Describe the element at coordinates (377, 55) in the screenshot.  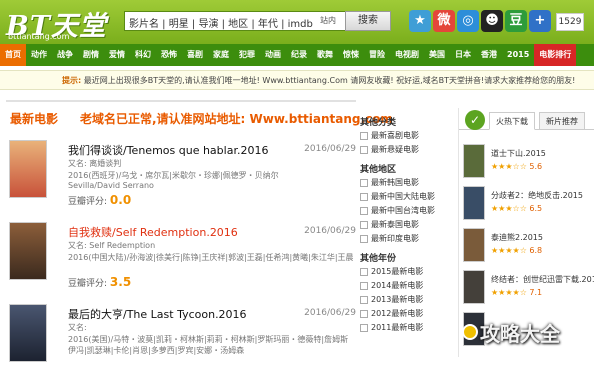
I see `nav-item: 冒险` at that location.